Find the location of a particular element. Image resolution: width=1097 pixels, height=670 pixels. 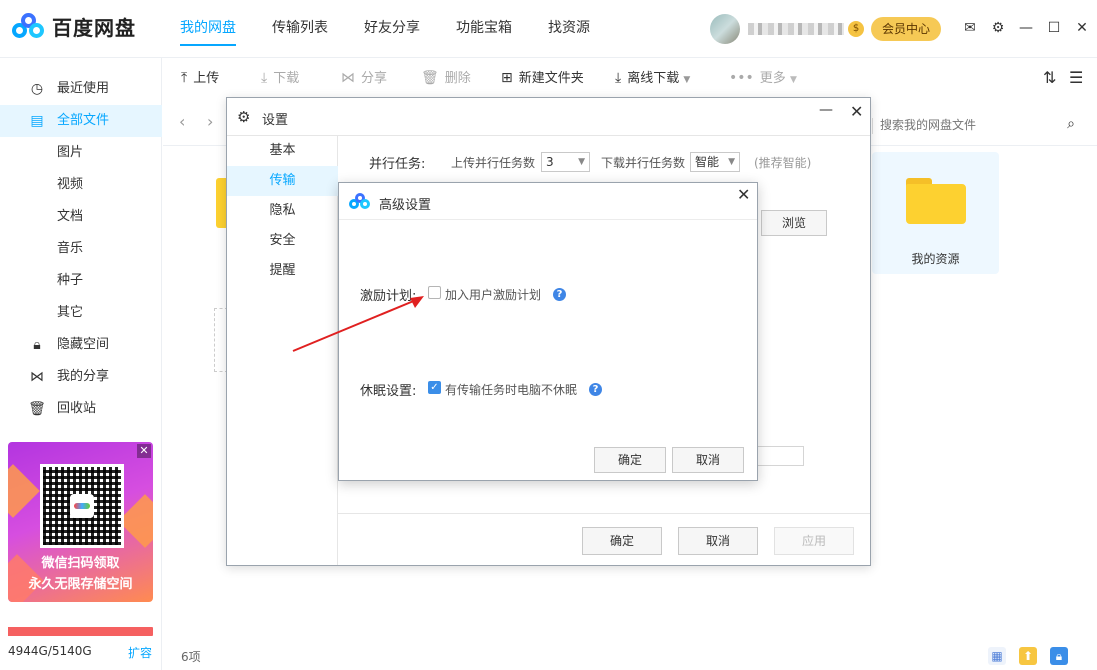

sleep-checkbox-label: 有传输任务时电脑不休眠 is located at coordinates (511, 389).